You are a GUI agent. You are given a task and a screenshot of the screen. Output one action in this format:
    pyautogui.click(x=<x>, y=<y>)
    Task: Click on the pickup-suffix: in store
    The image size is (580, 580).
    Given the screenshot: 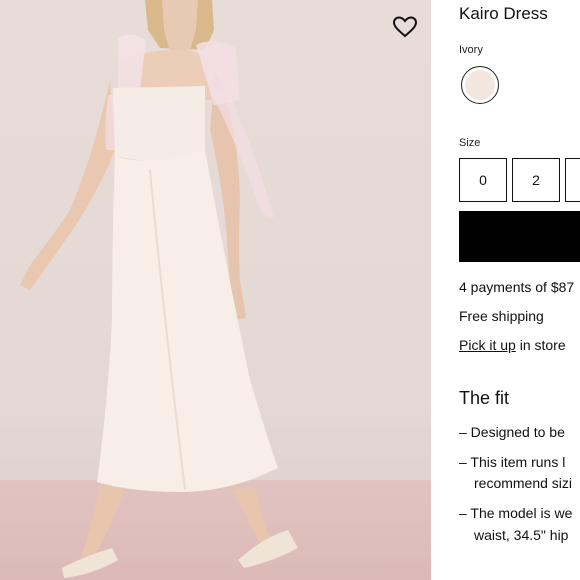 What is the action you would take?
    pyautogui.click(x=540, y=345)
    